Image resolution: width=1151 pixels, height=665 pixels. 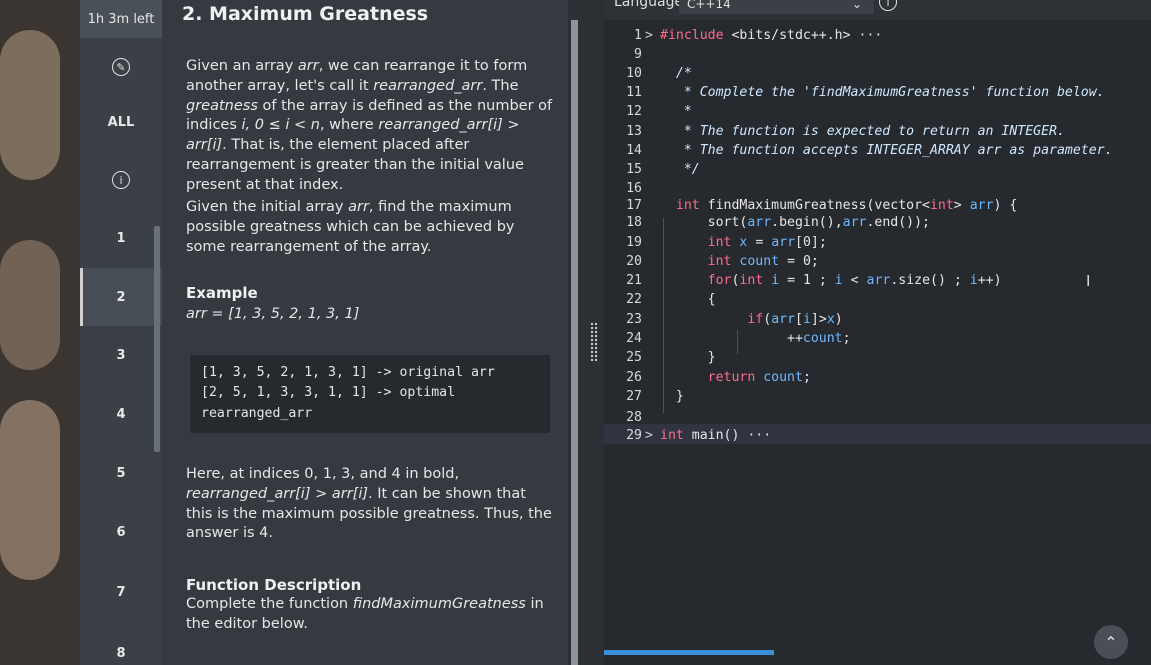 I want to click on code-line: 26 return count;, so click(x=877, y=379).